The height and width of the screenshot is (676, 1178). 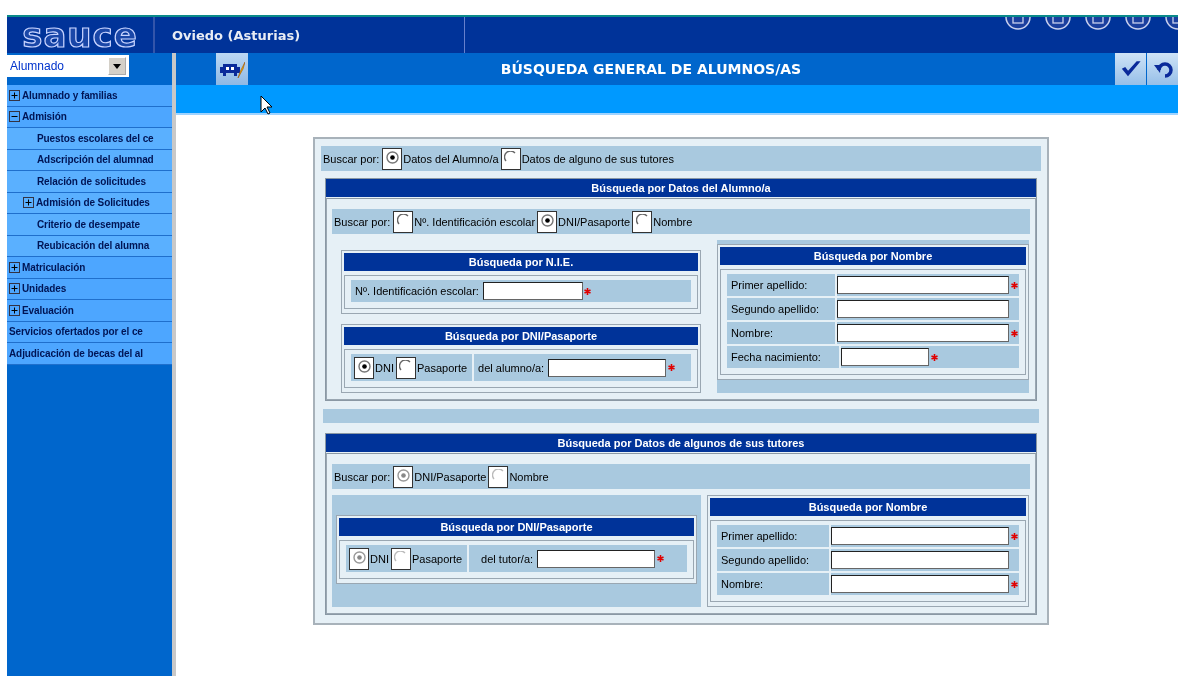 What do you see at coordinates (681, 188) in the screenshot?
I see `section-header: Búsqueda por Datos del Alumno/a` at bounding box center [681, 188].